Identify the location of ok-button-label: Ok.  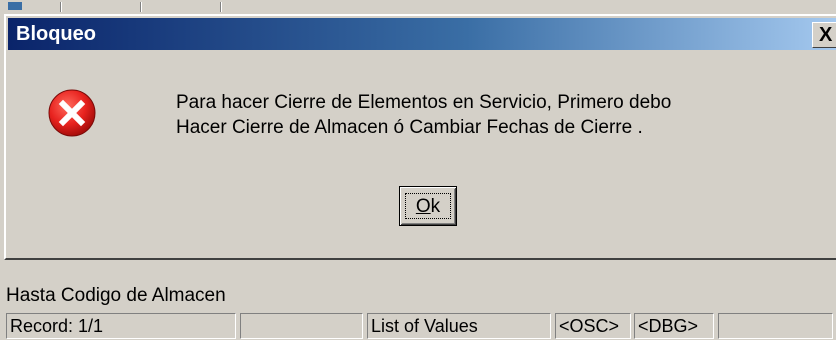
(428, 206).